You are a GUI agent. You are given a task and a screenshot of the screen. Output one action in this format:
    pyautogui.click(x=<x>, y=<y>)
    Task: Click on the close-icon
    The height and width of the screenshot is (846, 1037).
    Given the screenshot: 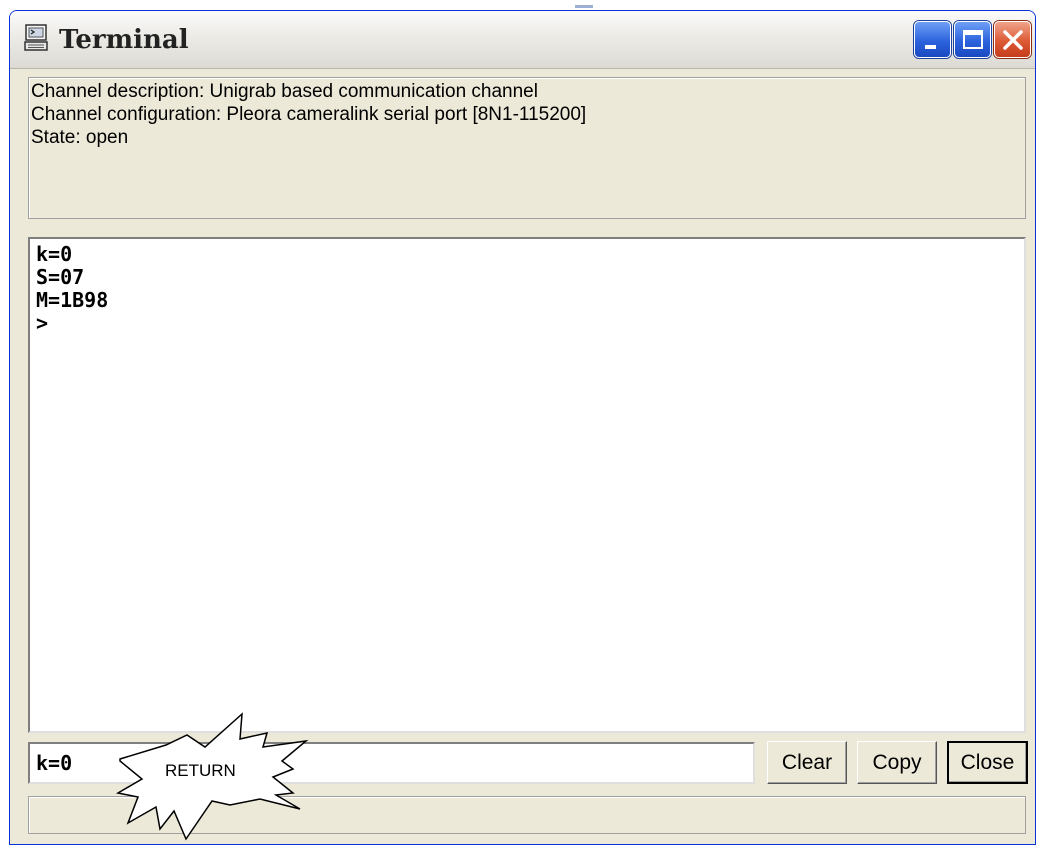 What is the action you would take?
    pyautogui.click(x=1013, y=40)
    